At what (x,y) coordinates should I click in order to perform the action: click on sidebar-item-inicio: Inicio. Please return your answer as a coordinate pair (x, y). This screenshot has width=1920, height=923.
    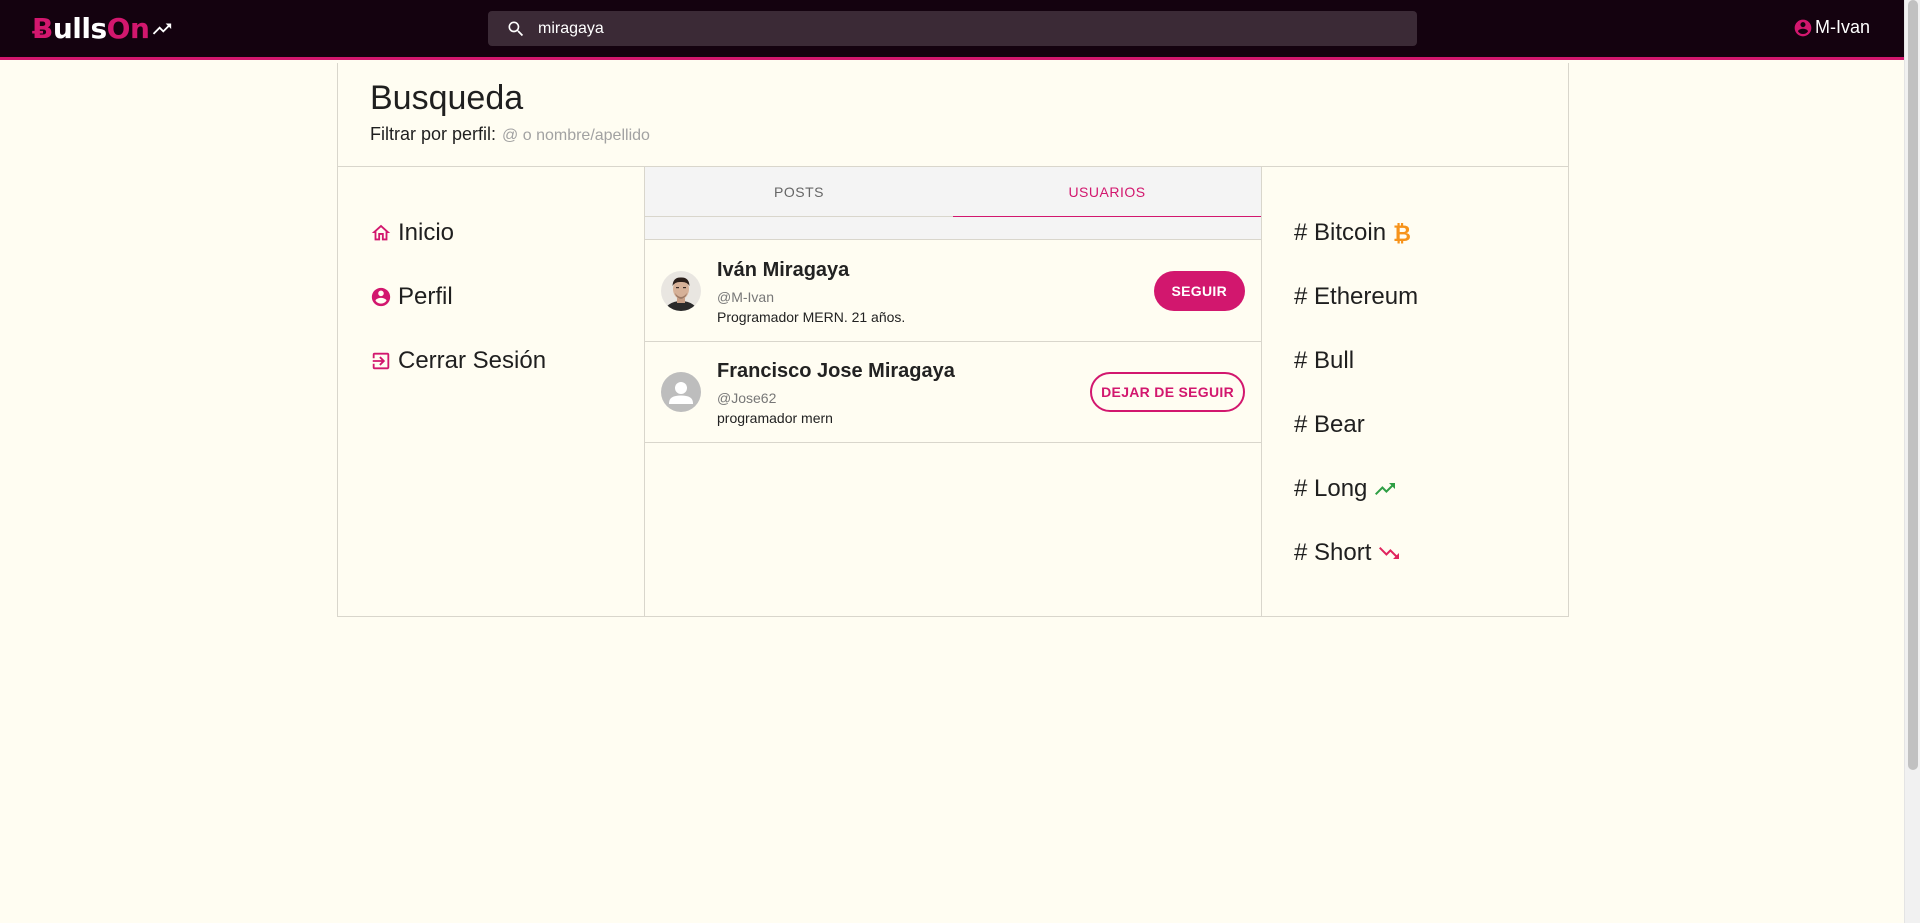
    Looking at the image, I should click on (412, 233).